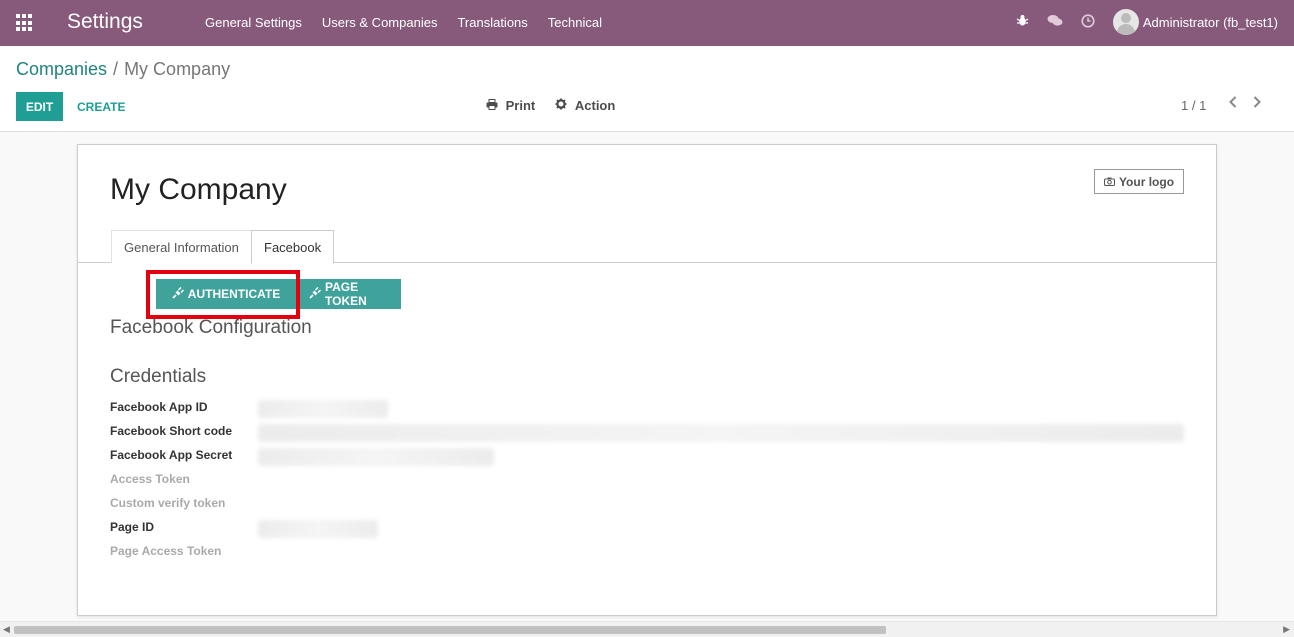 The image size is (1294, 637). What do you see at coordinates (159, 407) in the screenshot?
I see `field-label-app-id: Facebook App ID` at bounding box center [159, 407].